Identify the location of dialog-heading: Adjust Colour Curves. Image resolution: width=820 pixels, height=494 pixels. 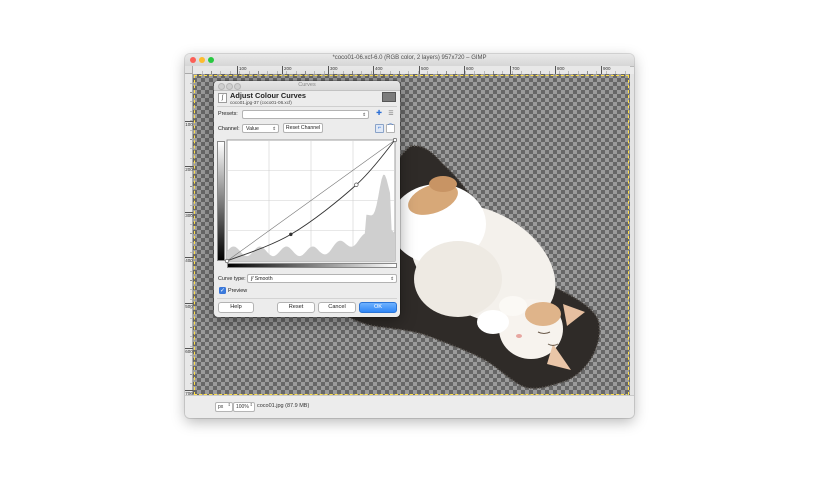
(268, 95).